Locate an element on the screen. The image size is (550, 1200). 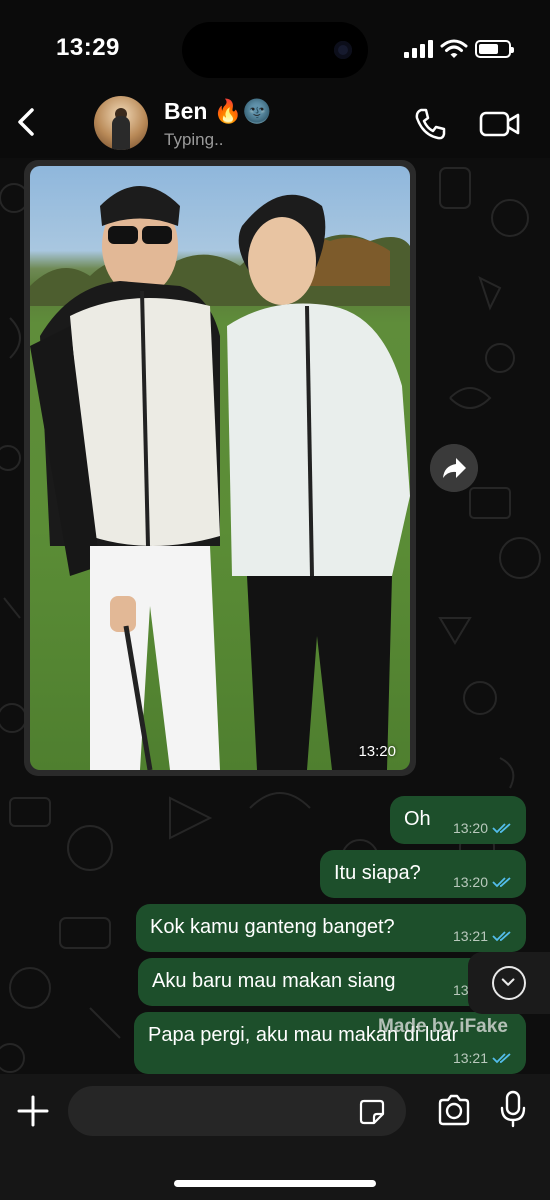
image-time: 13:20 is located at coordinates (377, 751).